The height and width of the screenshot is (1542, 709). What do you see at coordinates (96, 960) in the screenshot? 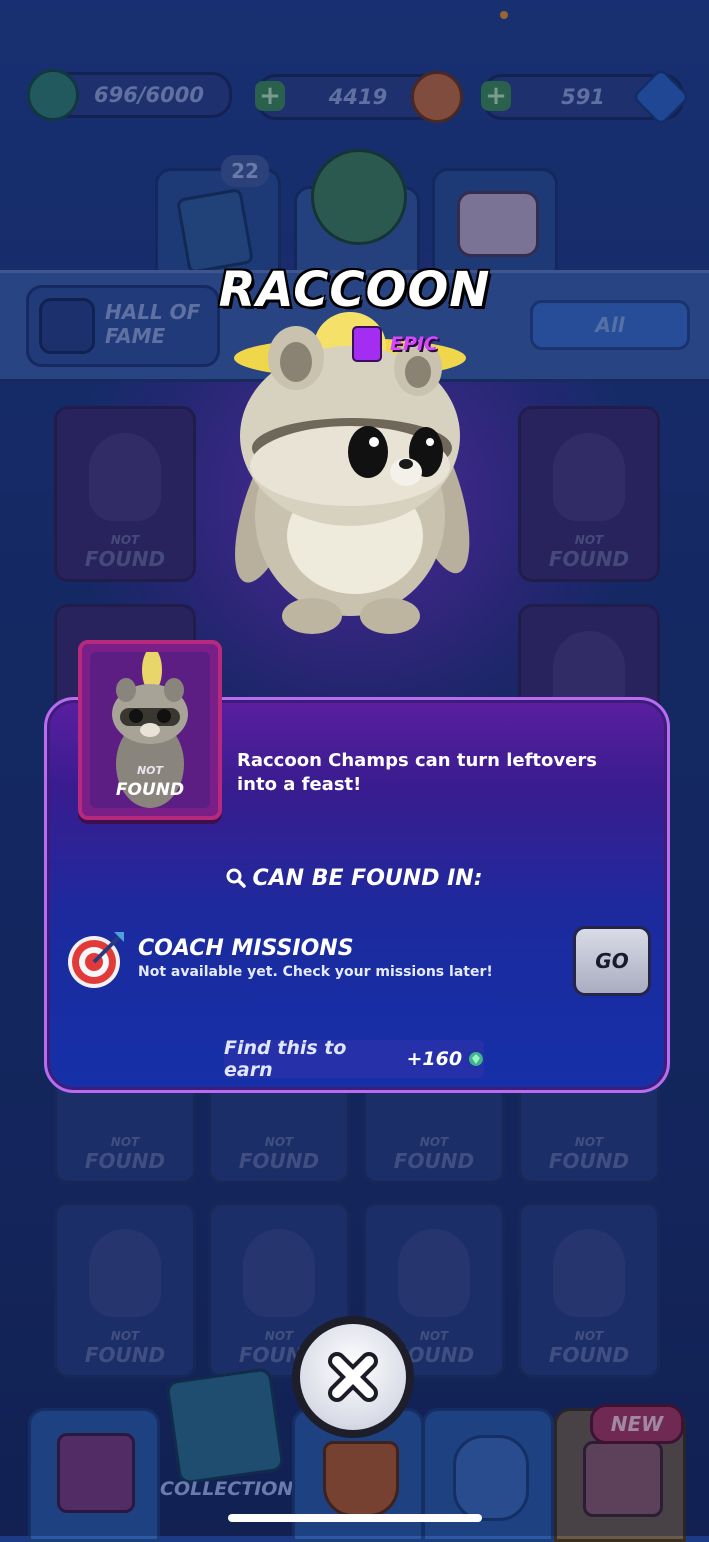
I see `target-icon` at bounding box center [96, 960].